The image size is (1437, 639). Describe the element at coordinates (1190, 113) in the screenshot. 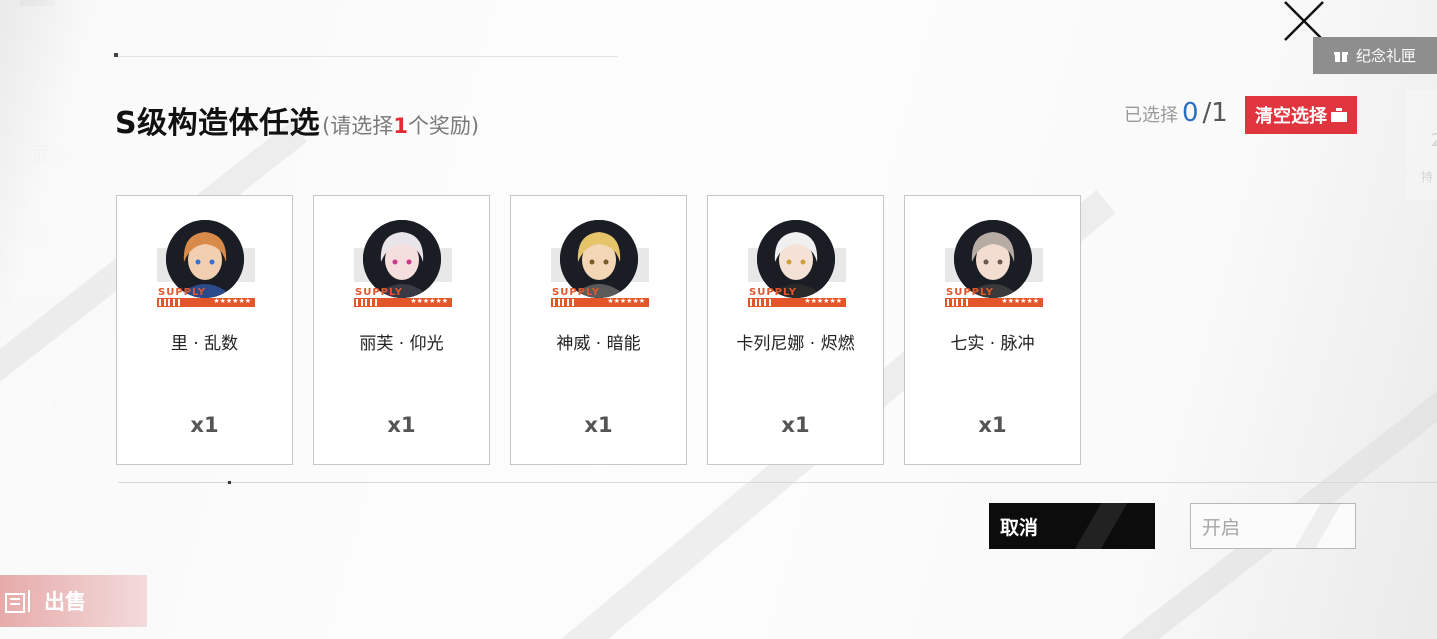

I see `selected-count: 0` at that location.